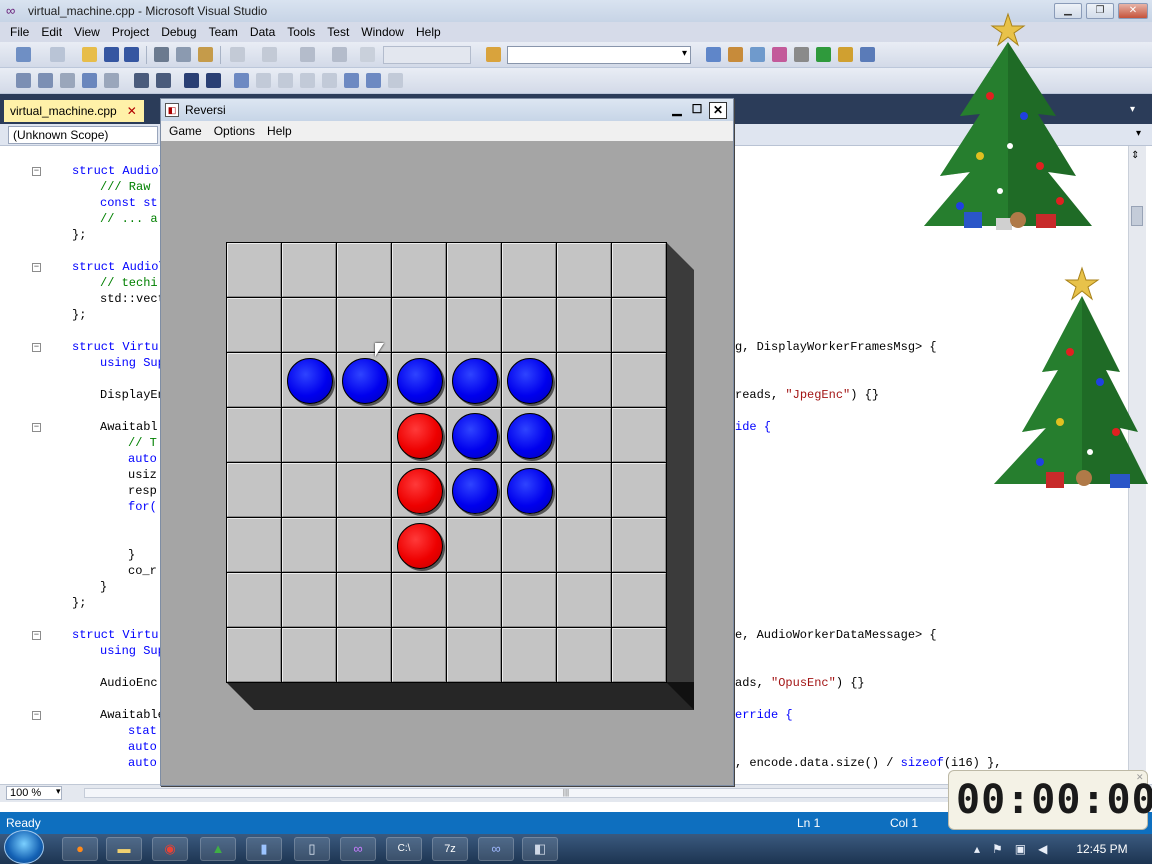 The height and width of the screenshot is (864, 1152). What do you see at coordinates (718, 110) in the screenshot?
I see `reversi-close-button: ✕` at bounding box center [718, 110].